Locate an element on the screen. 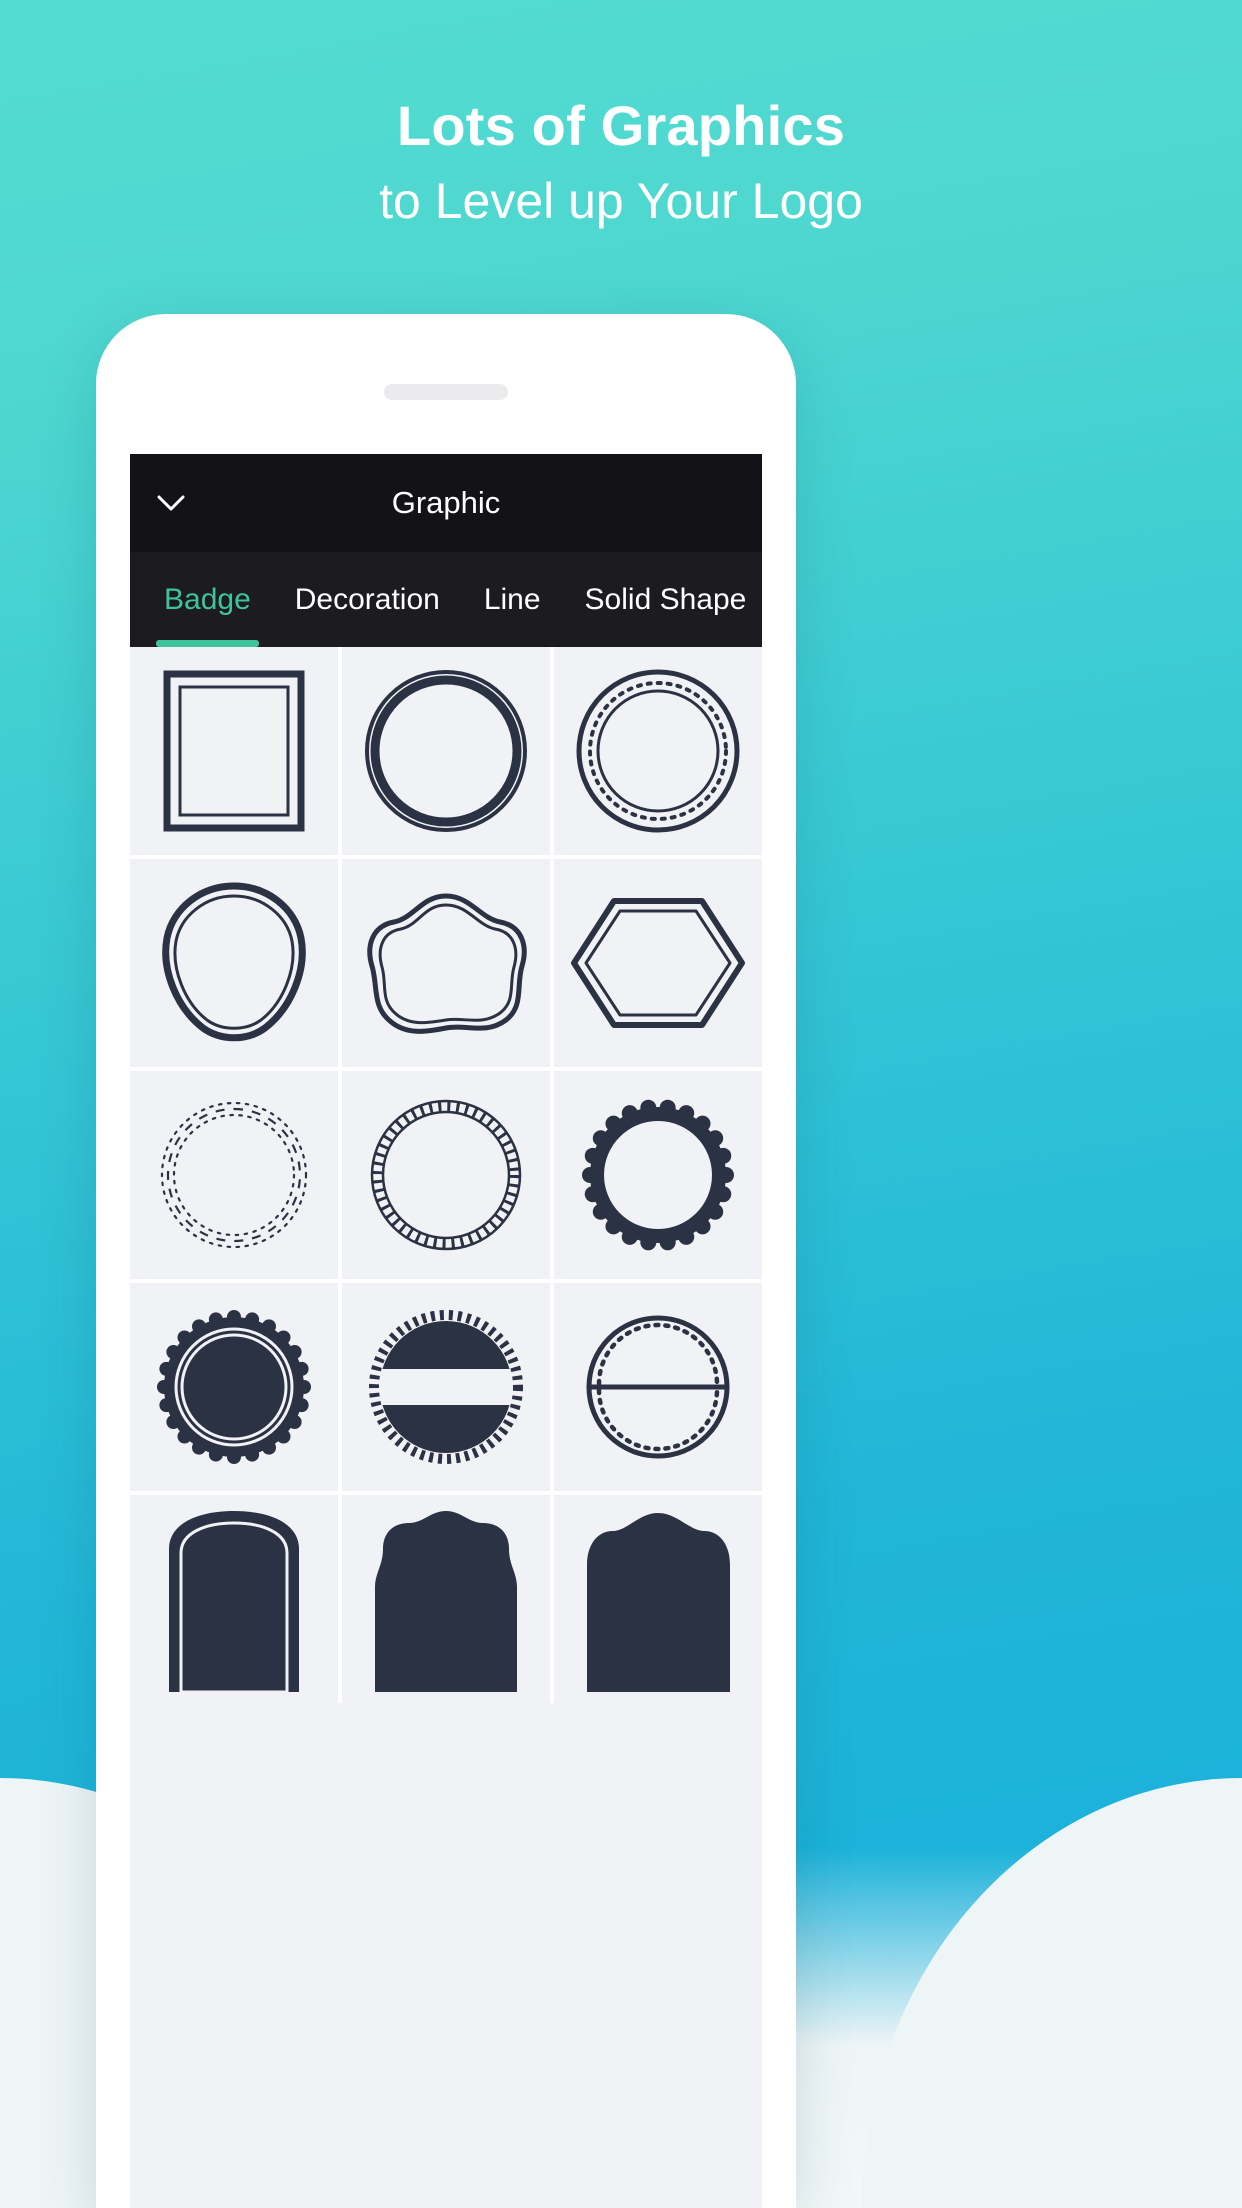 The height and width of the screenshot is (2208, 1242). headline-line-1: Lots of Graphics is located at coordinates (621, 125).